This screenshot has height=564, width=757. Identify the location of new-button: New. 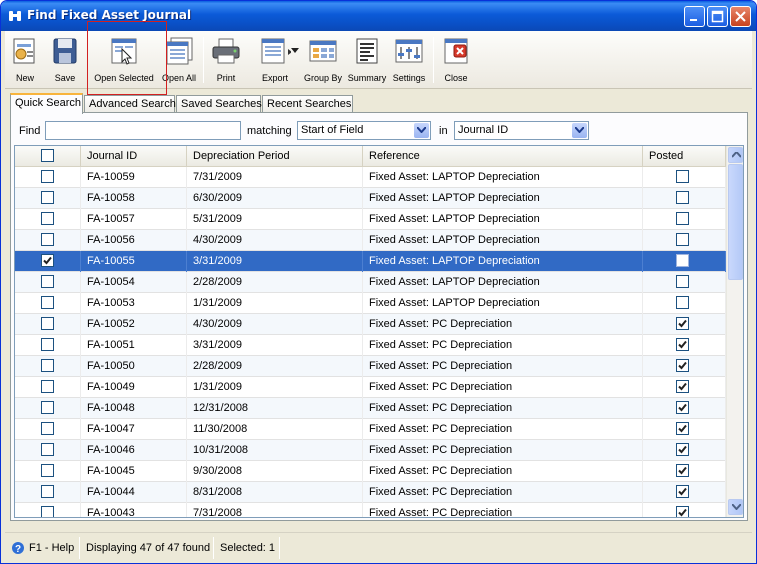
(25, 60).